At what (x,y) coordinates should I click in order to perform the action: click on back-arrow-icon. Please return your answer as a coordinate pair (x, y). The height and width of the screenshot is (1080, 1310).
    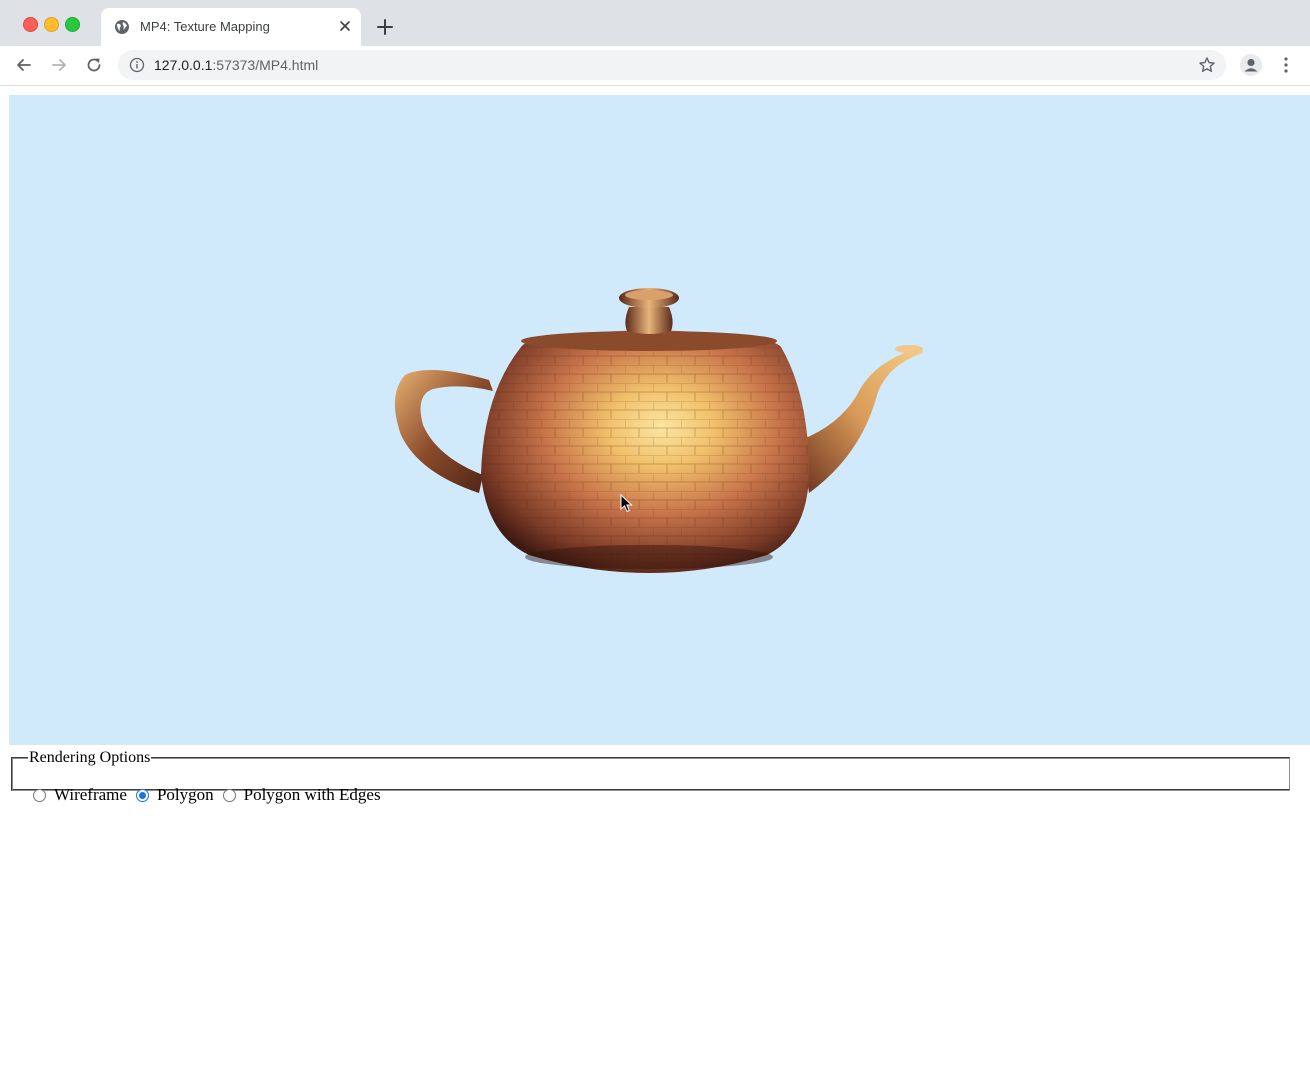
    Looking at the image, I should click on (24, 65).